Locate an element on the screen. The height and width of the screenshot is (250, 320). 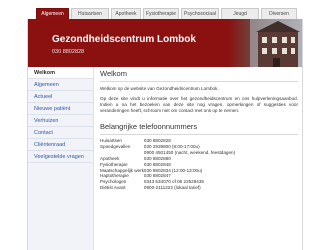
sidebar-item-actueel: Actueel is located at coordinates (60, 97).